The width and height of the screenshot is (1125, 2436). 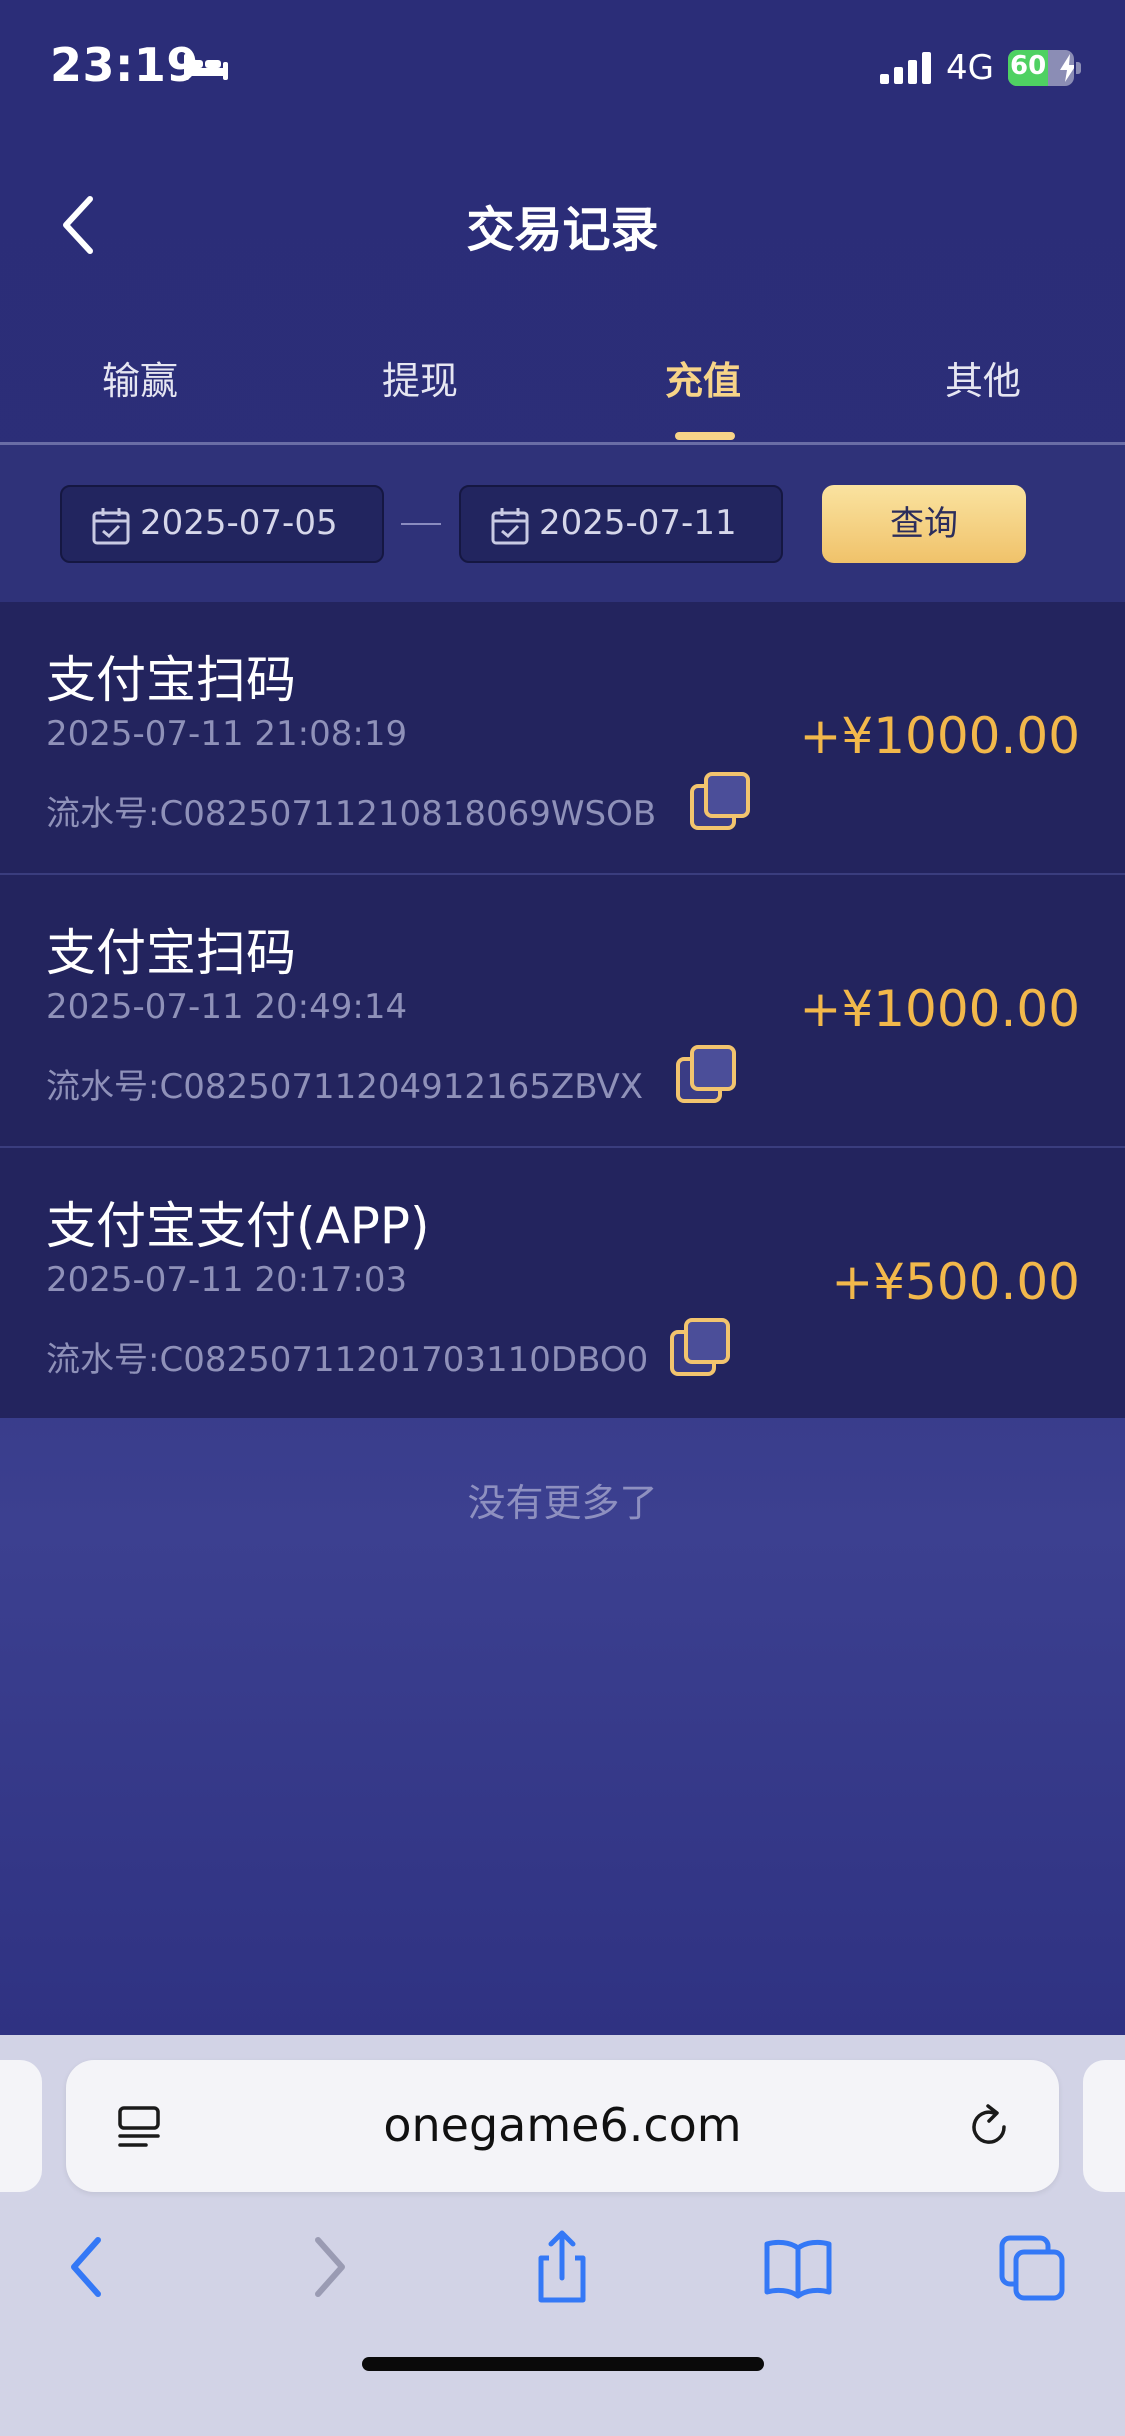 What do you see at coordinates (562, 392) in the screenshot?
I see `tab-bar: 输赢 提现 充值 其他` at bounding box center [562, 392].